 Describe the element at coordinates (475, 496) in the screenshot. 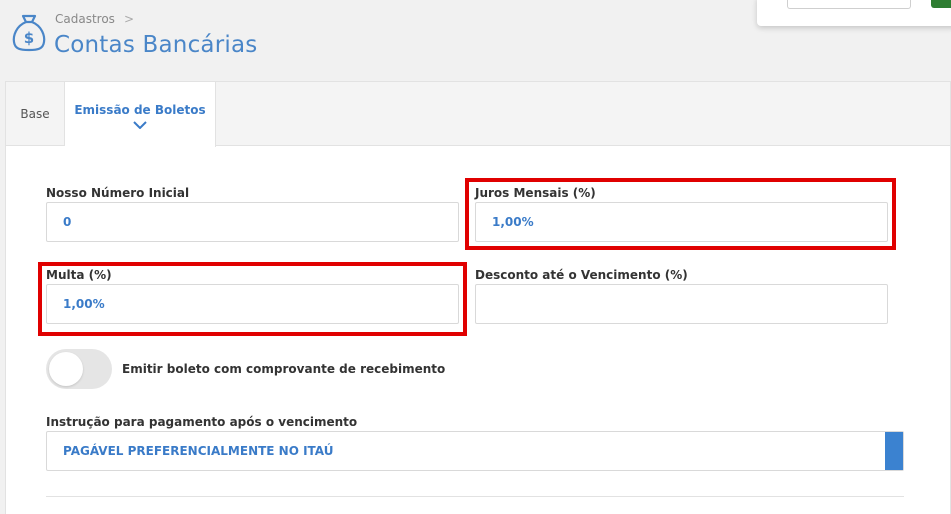

I see `divider` at that location.